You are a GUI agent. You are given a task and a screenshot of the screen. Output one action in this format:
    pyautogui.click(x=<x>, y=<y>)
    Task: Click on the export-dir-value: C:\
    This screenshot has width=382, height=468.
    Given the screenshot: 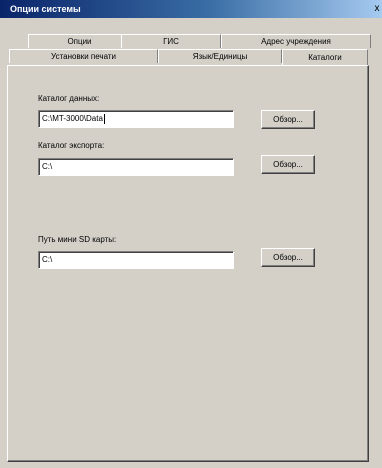 What is the action you would take?
    pyautogui.click(x=47, y=166)
    